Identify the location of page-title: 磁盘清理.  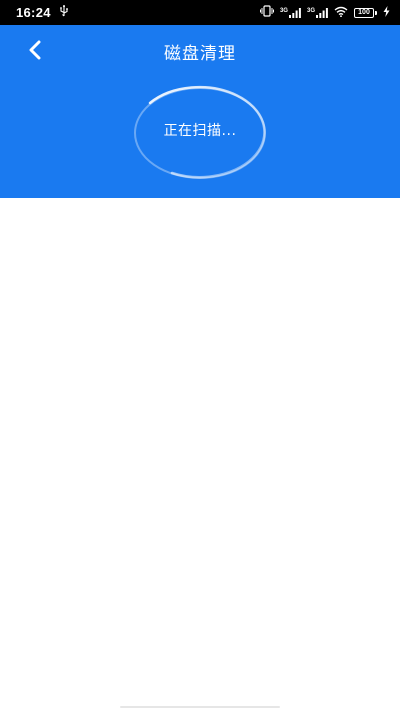
(200, 54).